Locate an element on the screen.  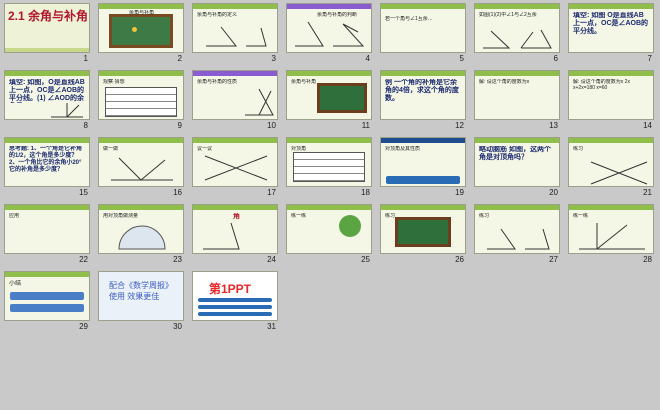
slide-thumbnail: 议一议 17 is located at coordinates (235, 168).